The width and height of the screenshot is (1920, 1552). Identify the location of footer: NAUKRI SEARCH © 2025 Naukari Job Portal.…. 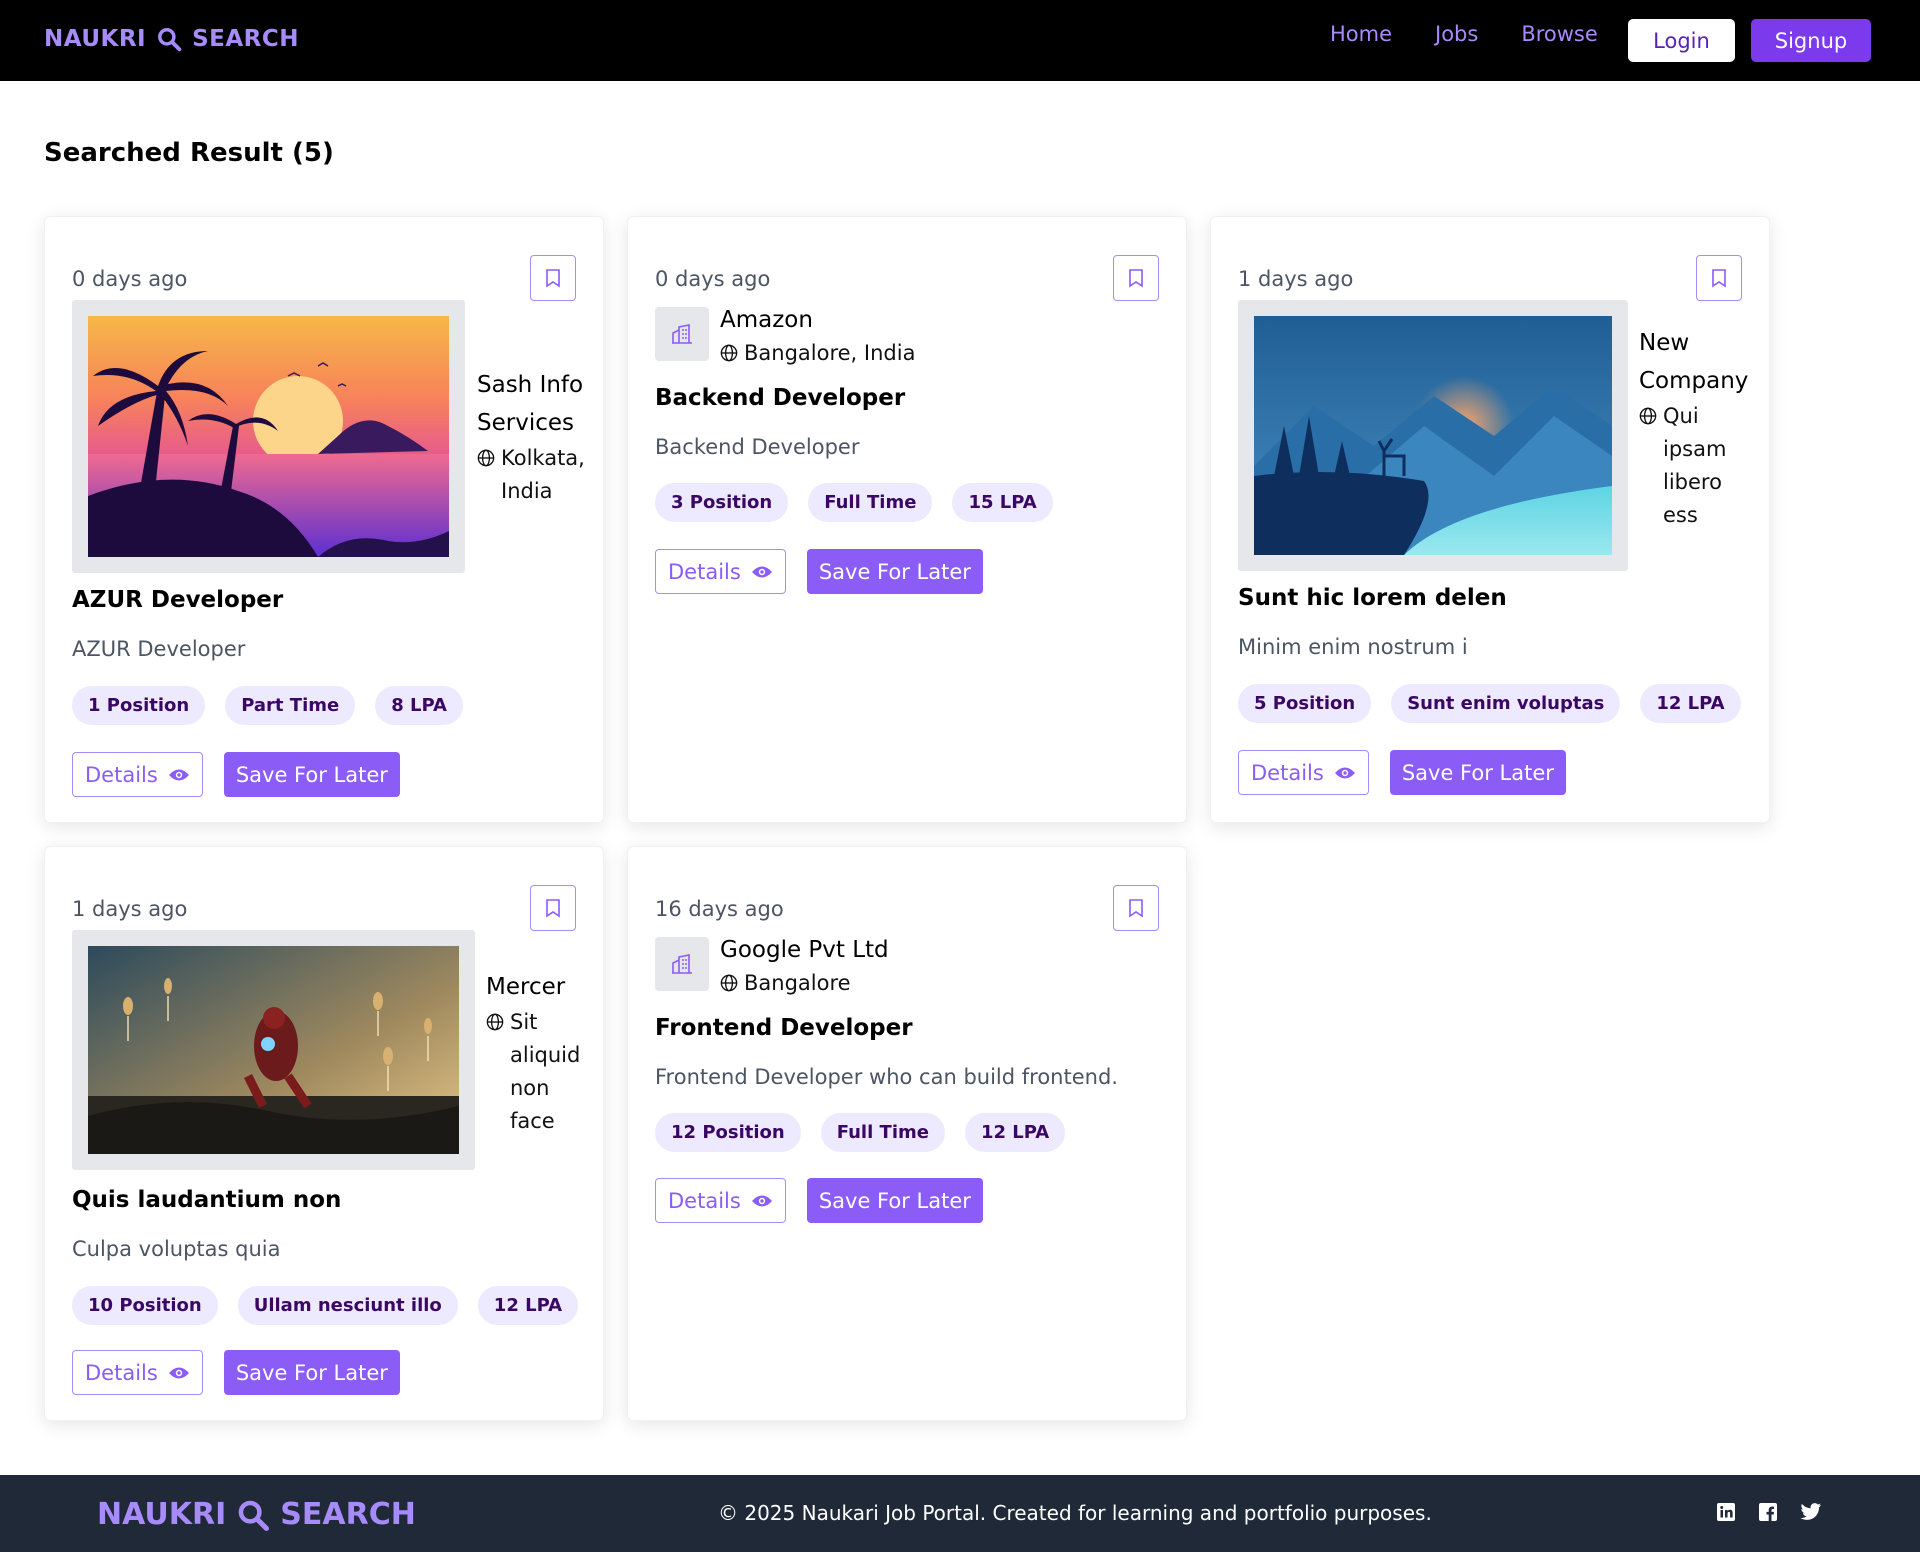
(960, 1513).